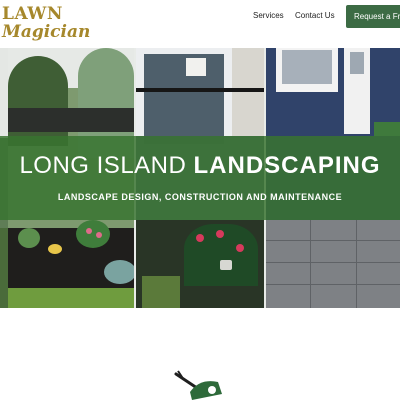 The width and height of the screenshot is (400, 400). I want to click on hero-title-bold: LANDSCAPING, so click(287, 165).